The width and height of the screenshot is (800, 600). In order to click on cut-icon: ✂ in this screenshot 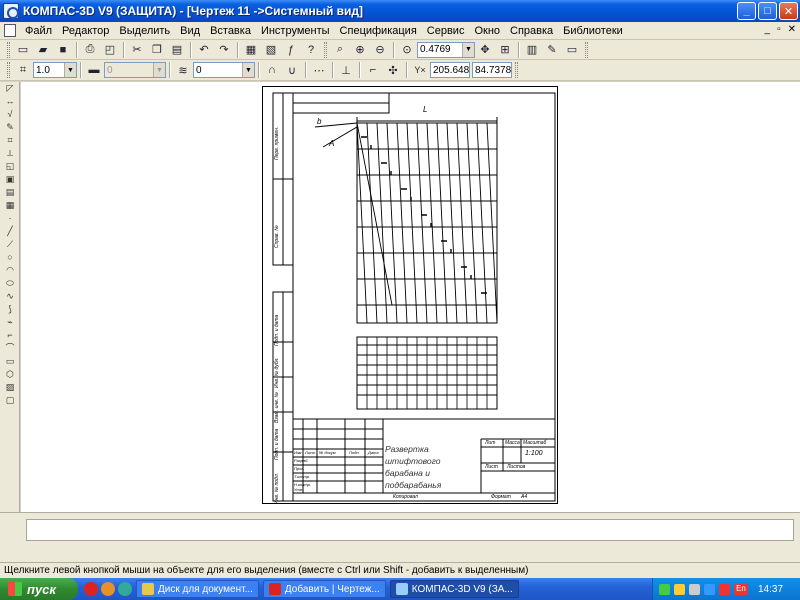, I will do `click(137, 50)`.